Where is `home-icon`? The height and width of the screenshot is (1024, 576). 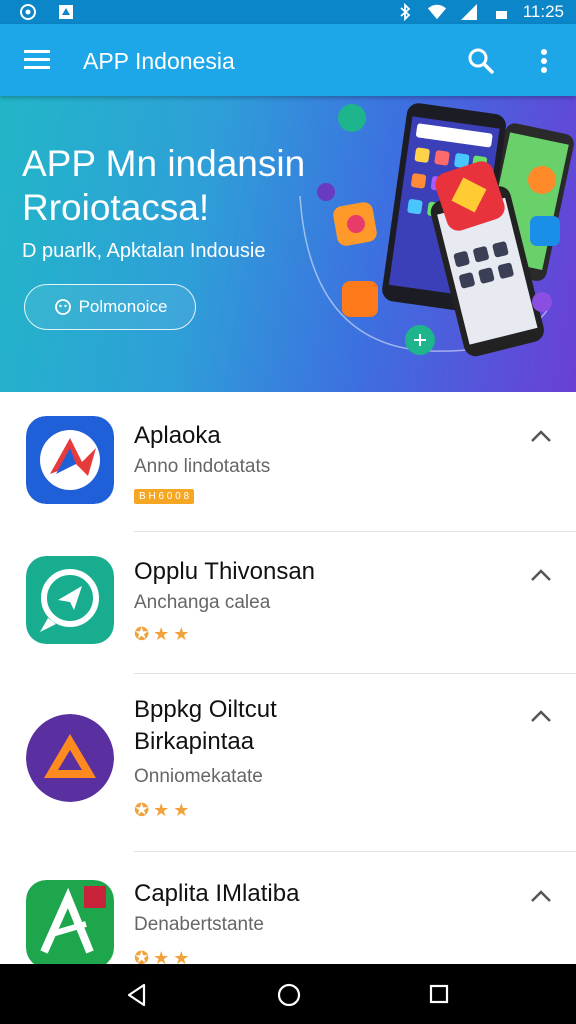 home-icon is located at coordinates (289, 995).